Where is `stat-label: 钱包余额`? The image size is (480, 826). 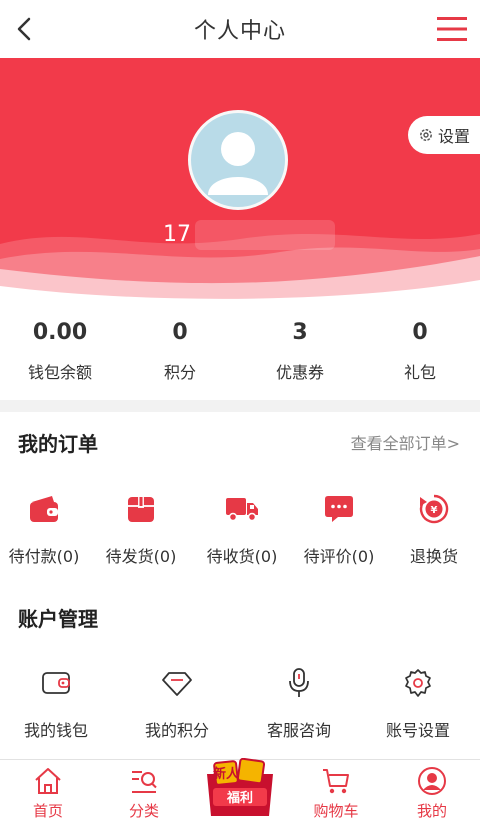 stat-label: 钱包余额 is located at coordinates (59, 372).